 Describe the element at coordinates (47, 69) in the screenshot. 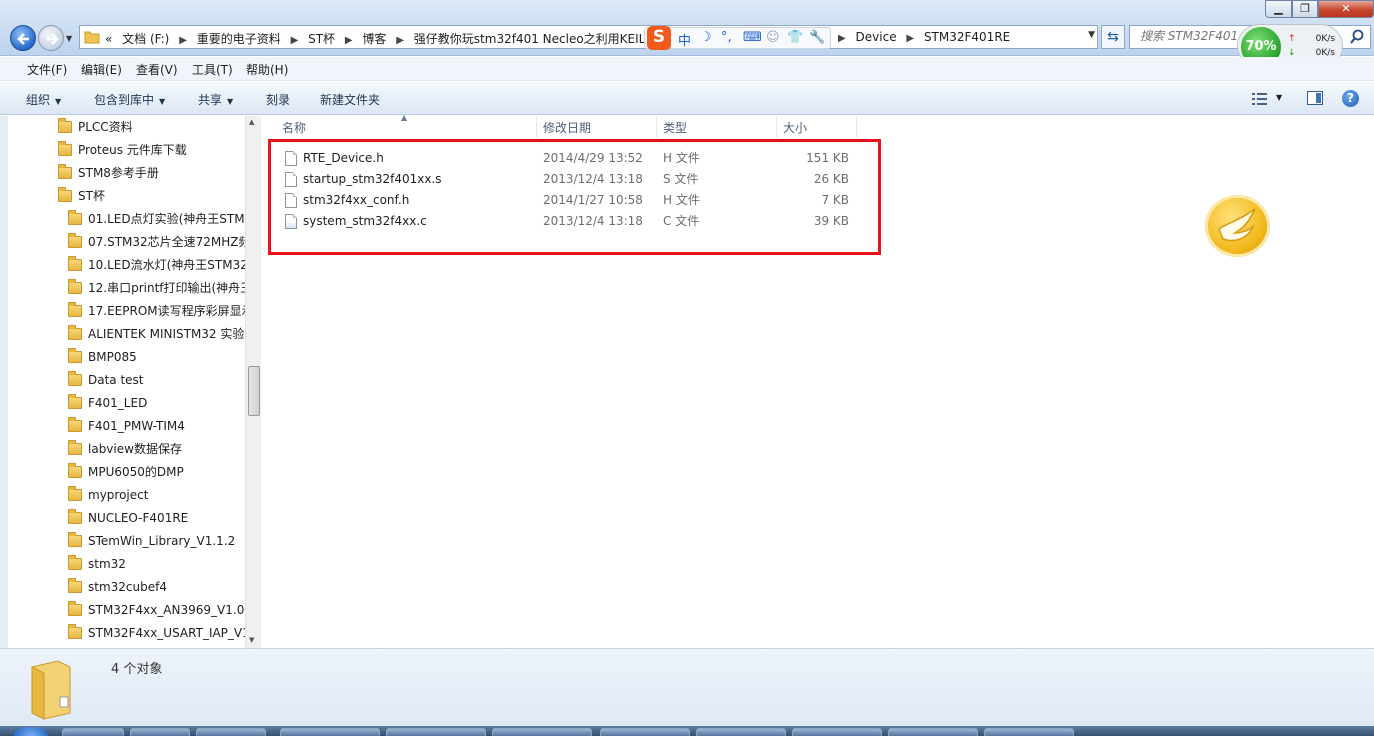

I see `menu-file: 文件(F)` at that location.